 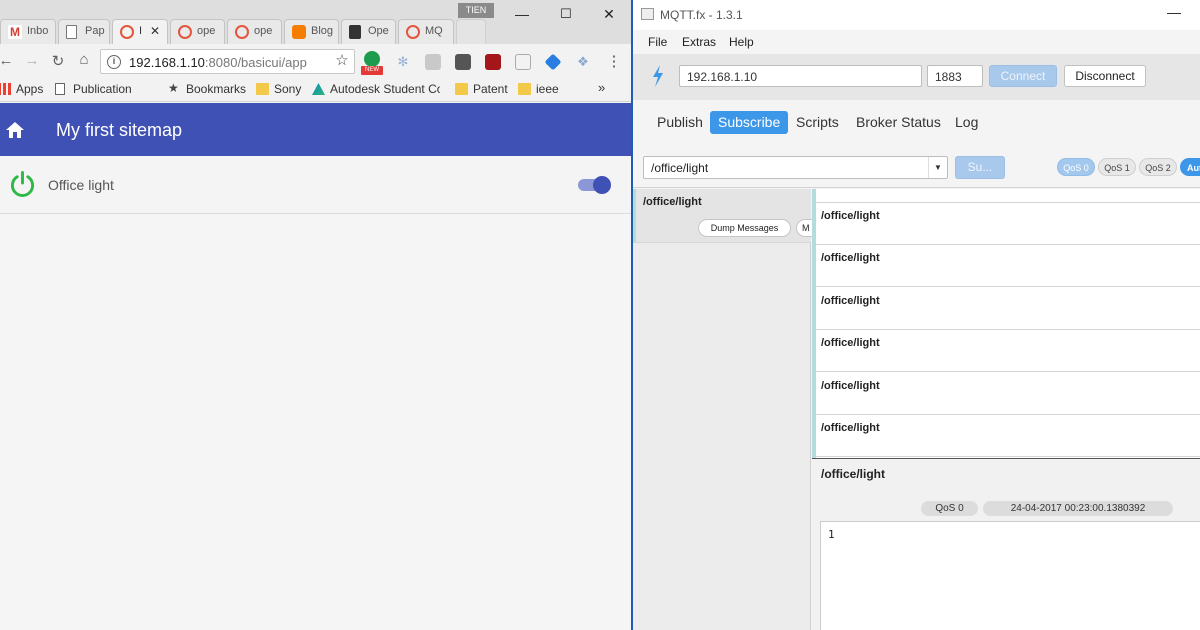 I want to click on maximize-icon: ☐, so click(x=566, y=14).